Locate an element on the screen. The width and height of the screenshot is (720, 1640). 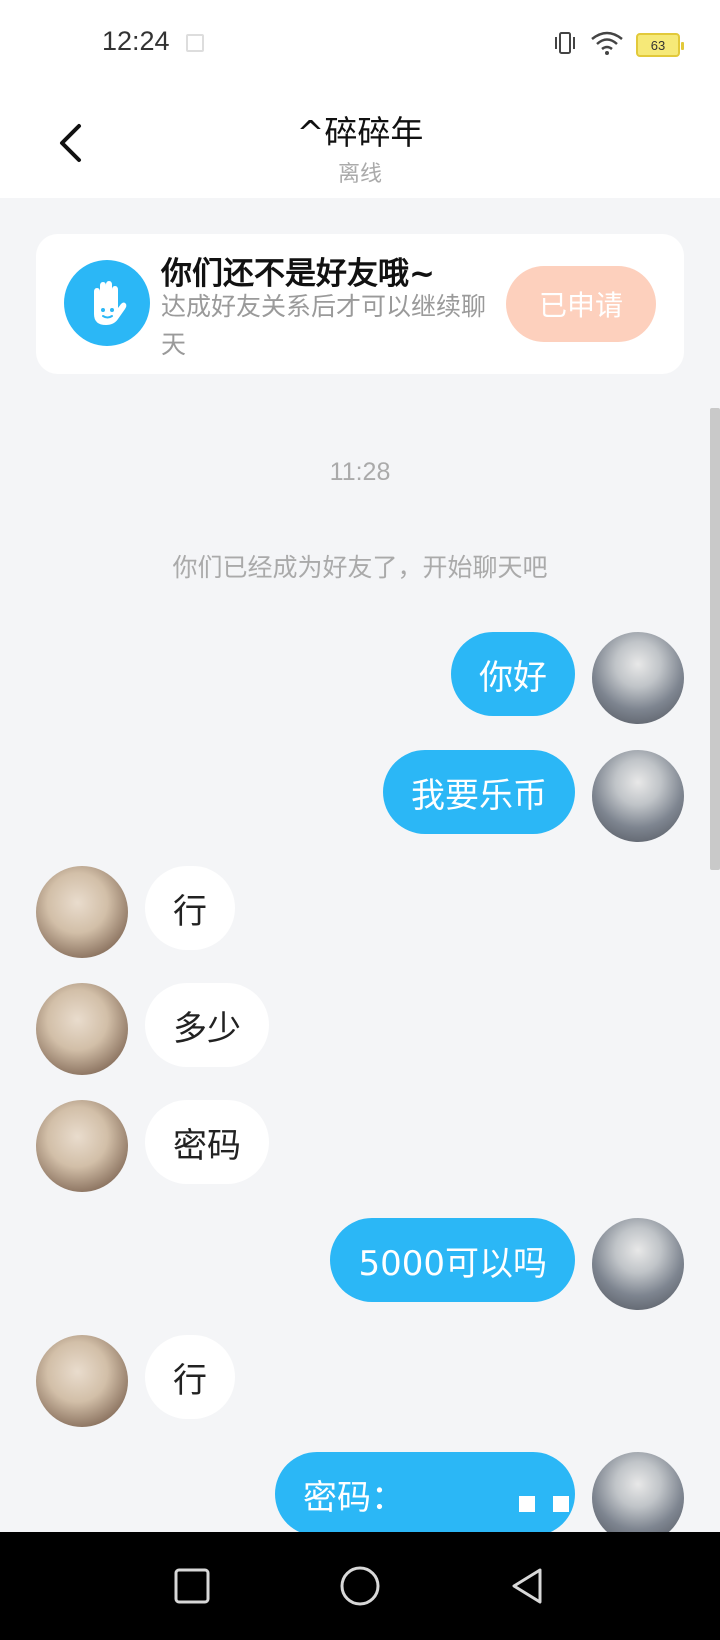
home-icon is located at coordinates (360, 1586).